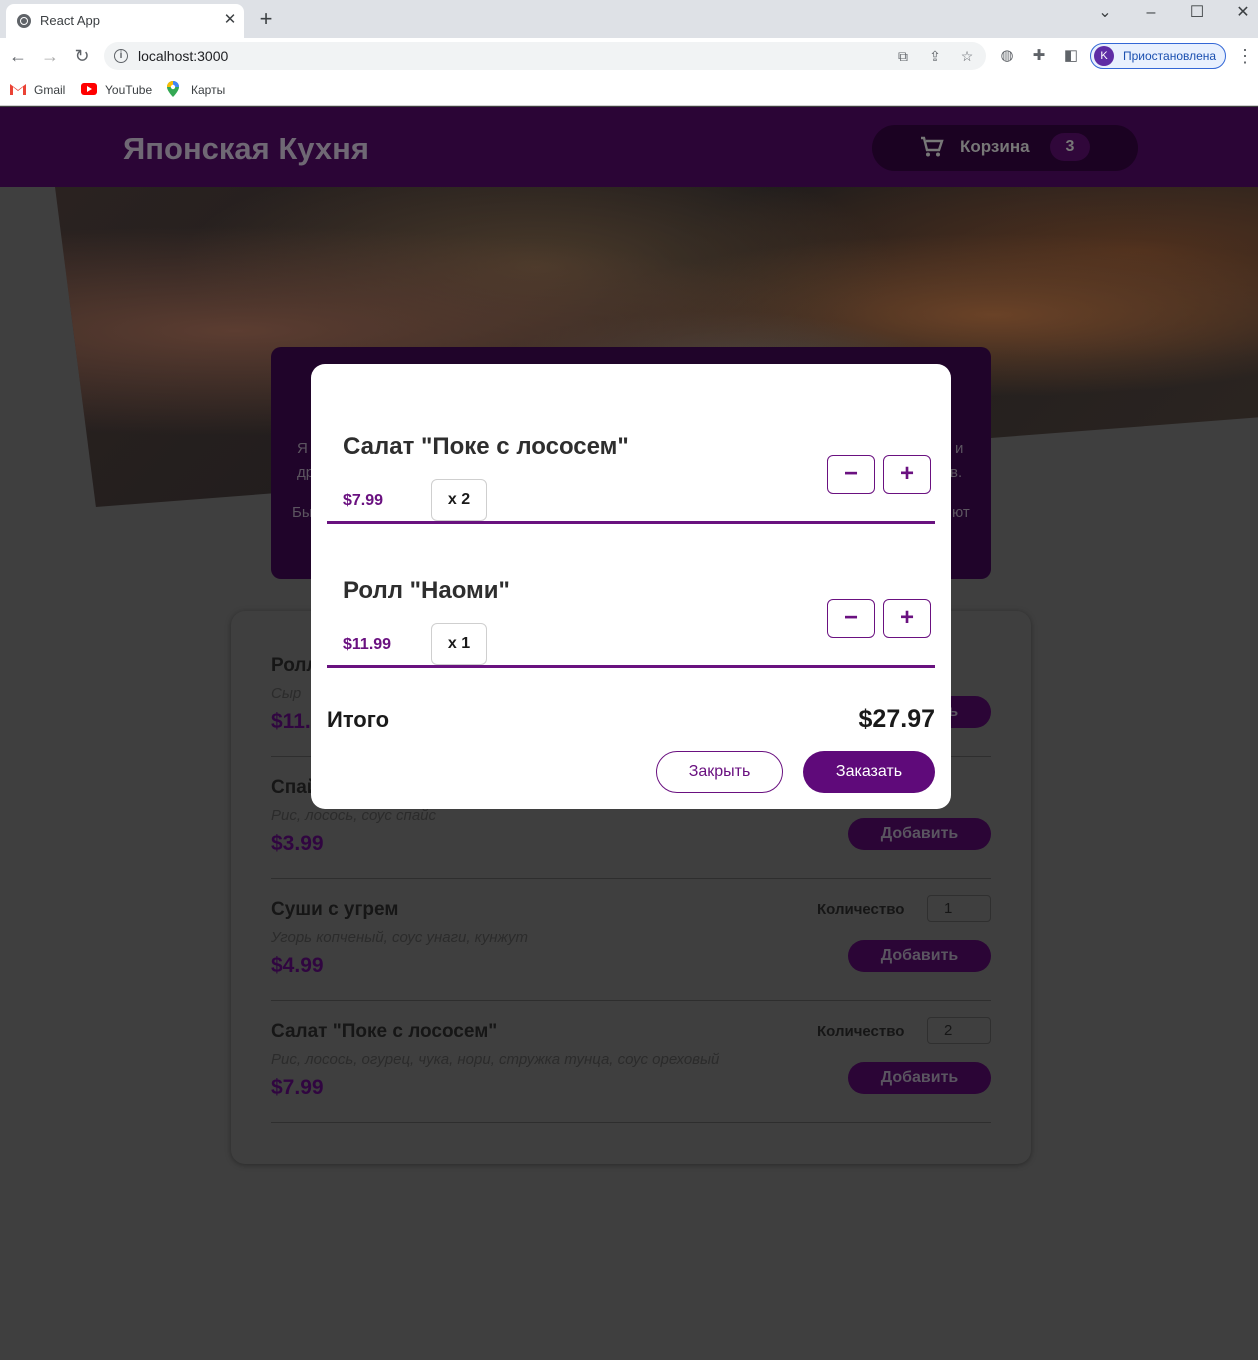  Describe the element at coordinates (70, 20) in the screenshot. I see `tab-title: React App` at that location.